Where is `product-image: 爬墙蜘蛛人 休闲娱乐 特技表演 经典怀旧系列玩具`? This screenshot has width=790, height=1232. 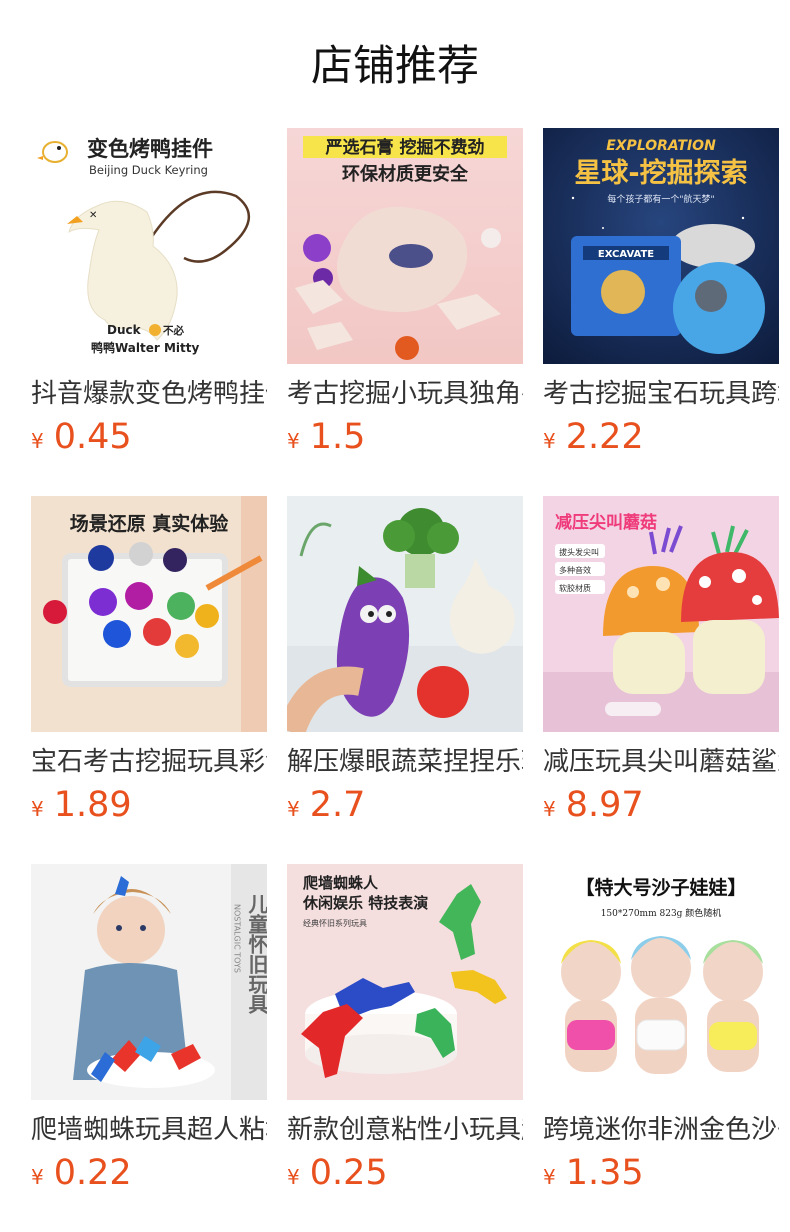
product-image: 爬墙蜘蛛人 休闲娱乐 特技表演 经典怀旧系列玩具 is located at coordinates (405, 982).